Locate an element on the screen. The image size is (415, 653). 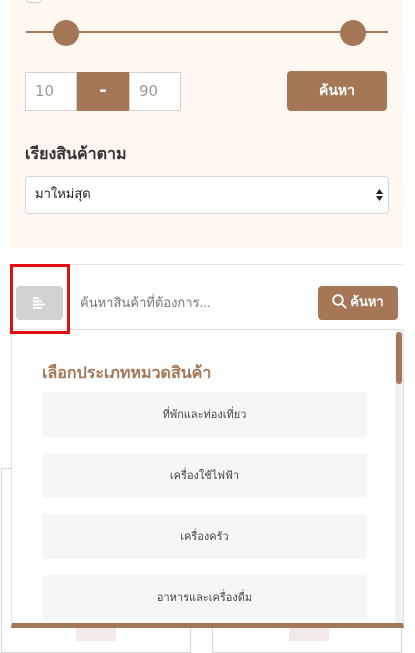
divider is located at coordinates (207, 264).